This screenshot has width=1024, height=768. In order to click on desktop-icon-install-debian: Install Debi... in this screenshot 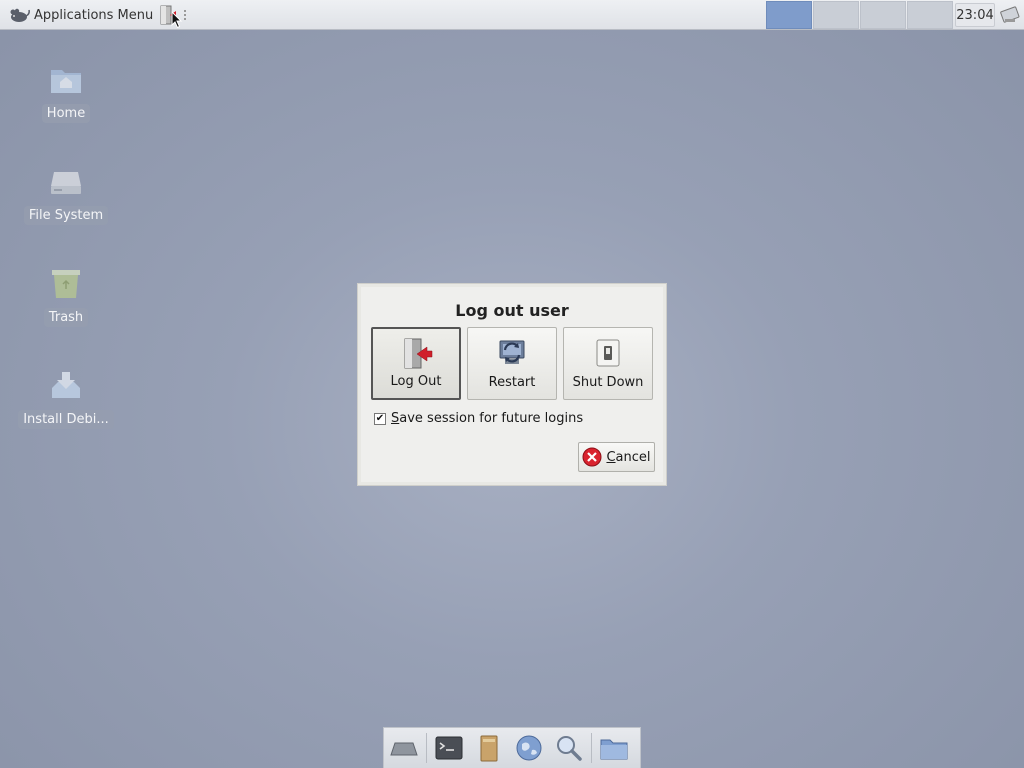, I will do `click(66, 397)`.